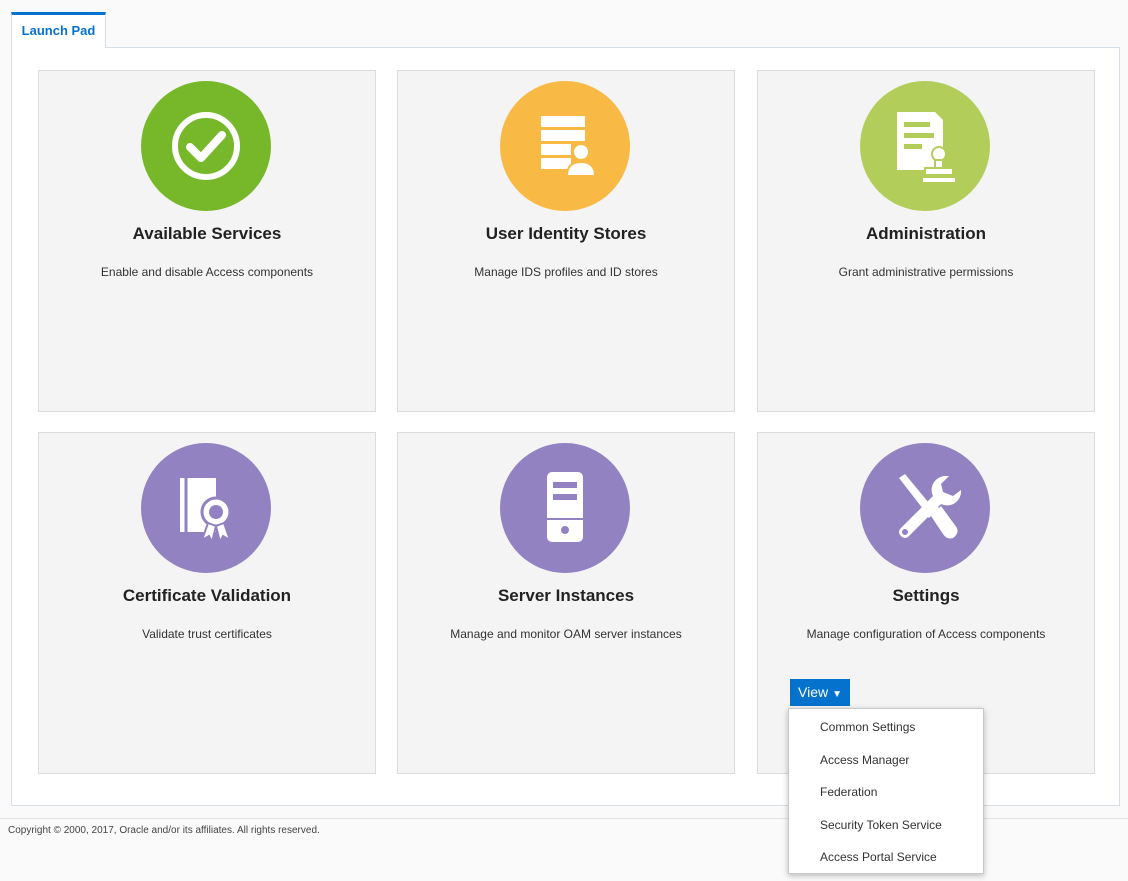  I want to click on tools-icon, so click(925, 508).